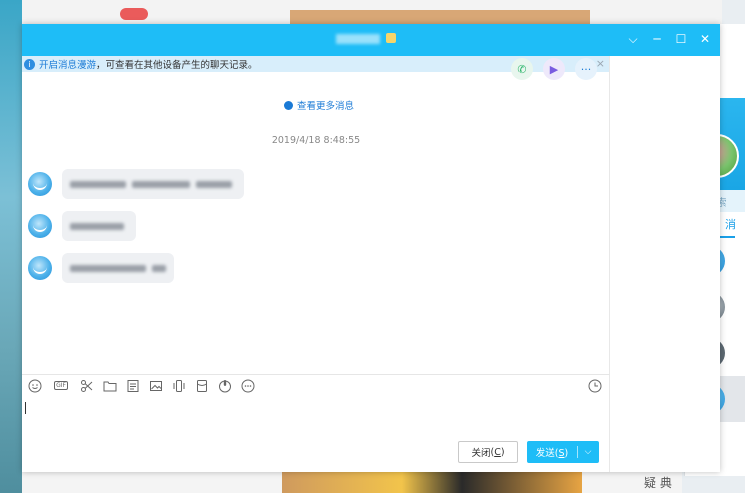 This screenshot has height=493, width=745. I want to click on clock-icon, so click(288, 105).